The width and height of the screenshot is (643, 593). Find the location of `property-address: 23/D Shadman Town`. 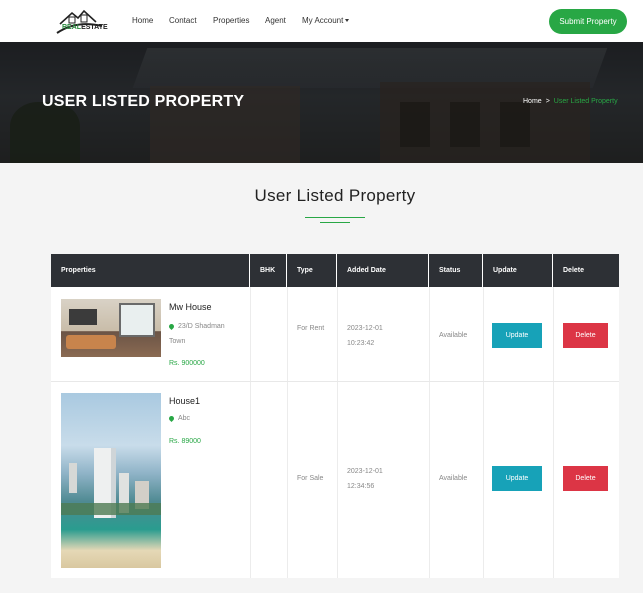

property-address: 23/D Shadman Town is located at coordinates (203, 334).